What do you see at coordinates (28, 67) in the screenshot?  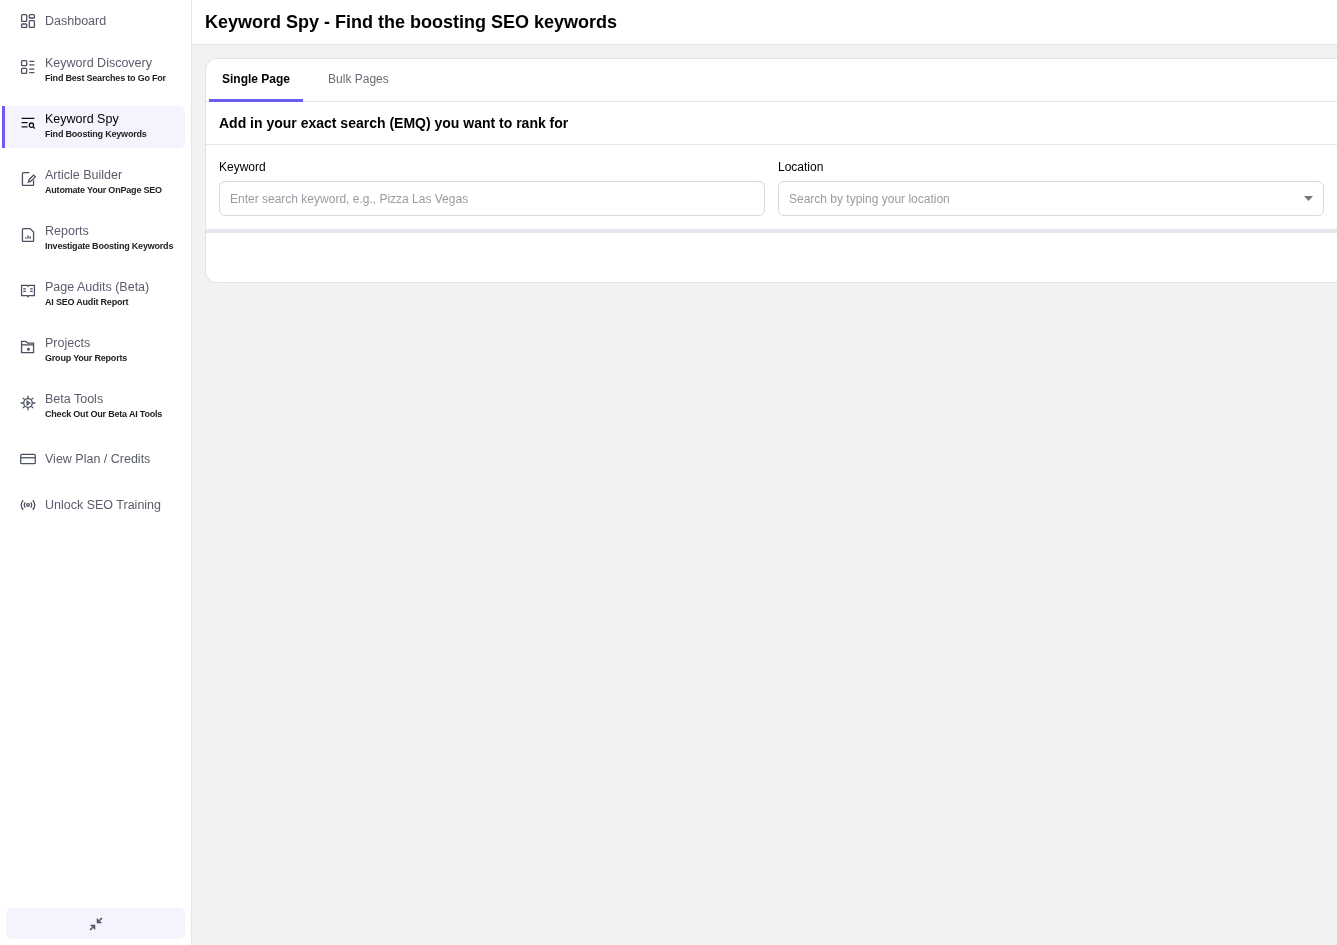 I see `list-icon` at bounding box center [28, 67].